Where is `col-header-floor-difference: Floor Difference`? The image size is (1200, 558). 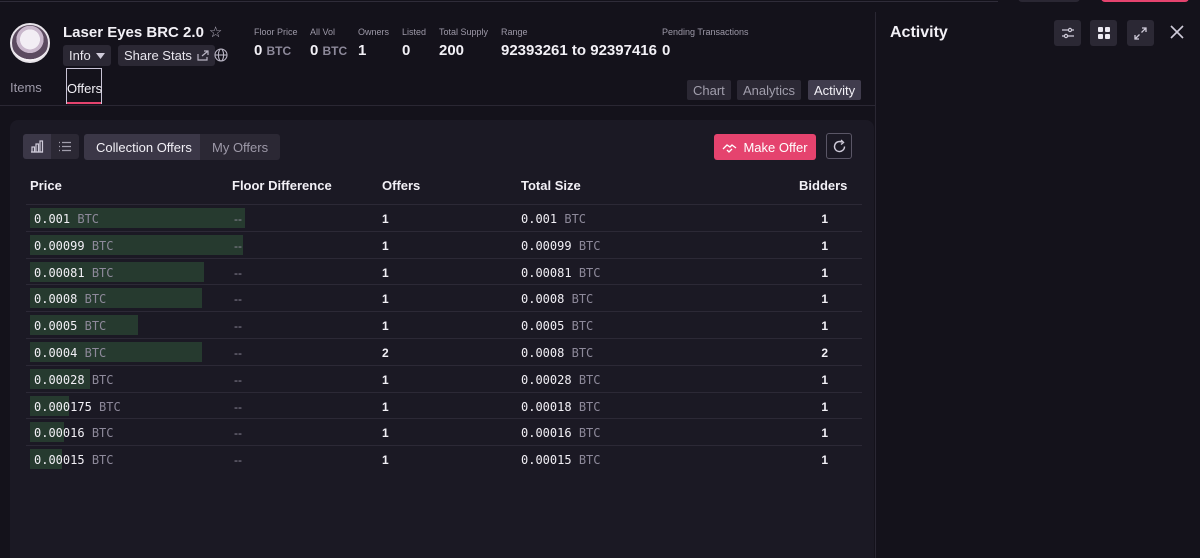
col-header-floor-difference: Floor Difference is located at coordinates (282, 185).